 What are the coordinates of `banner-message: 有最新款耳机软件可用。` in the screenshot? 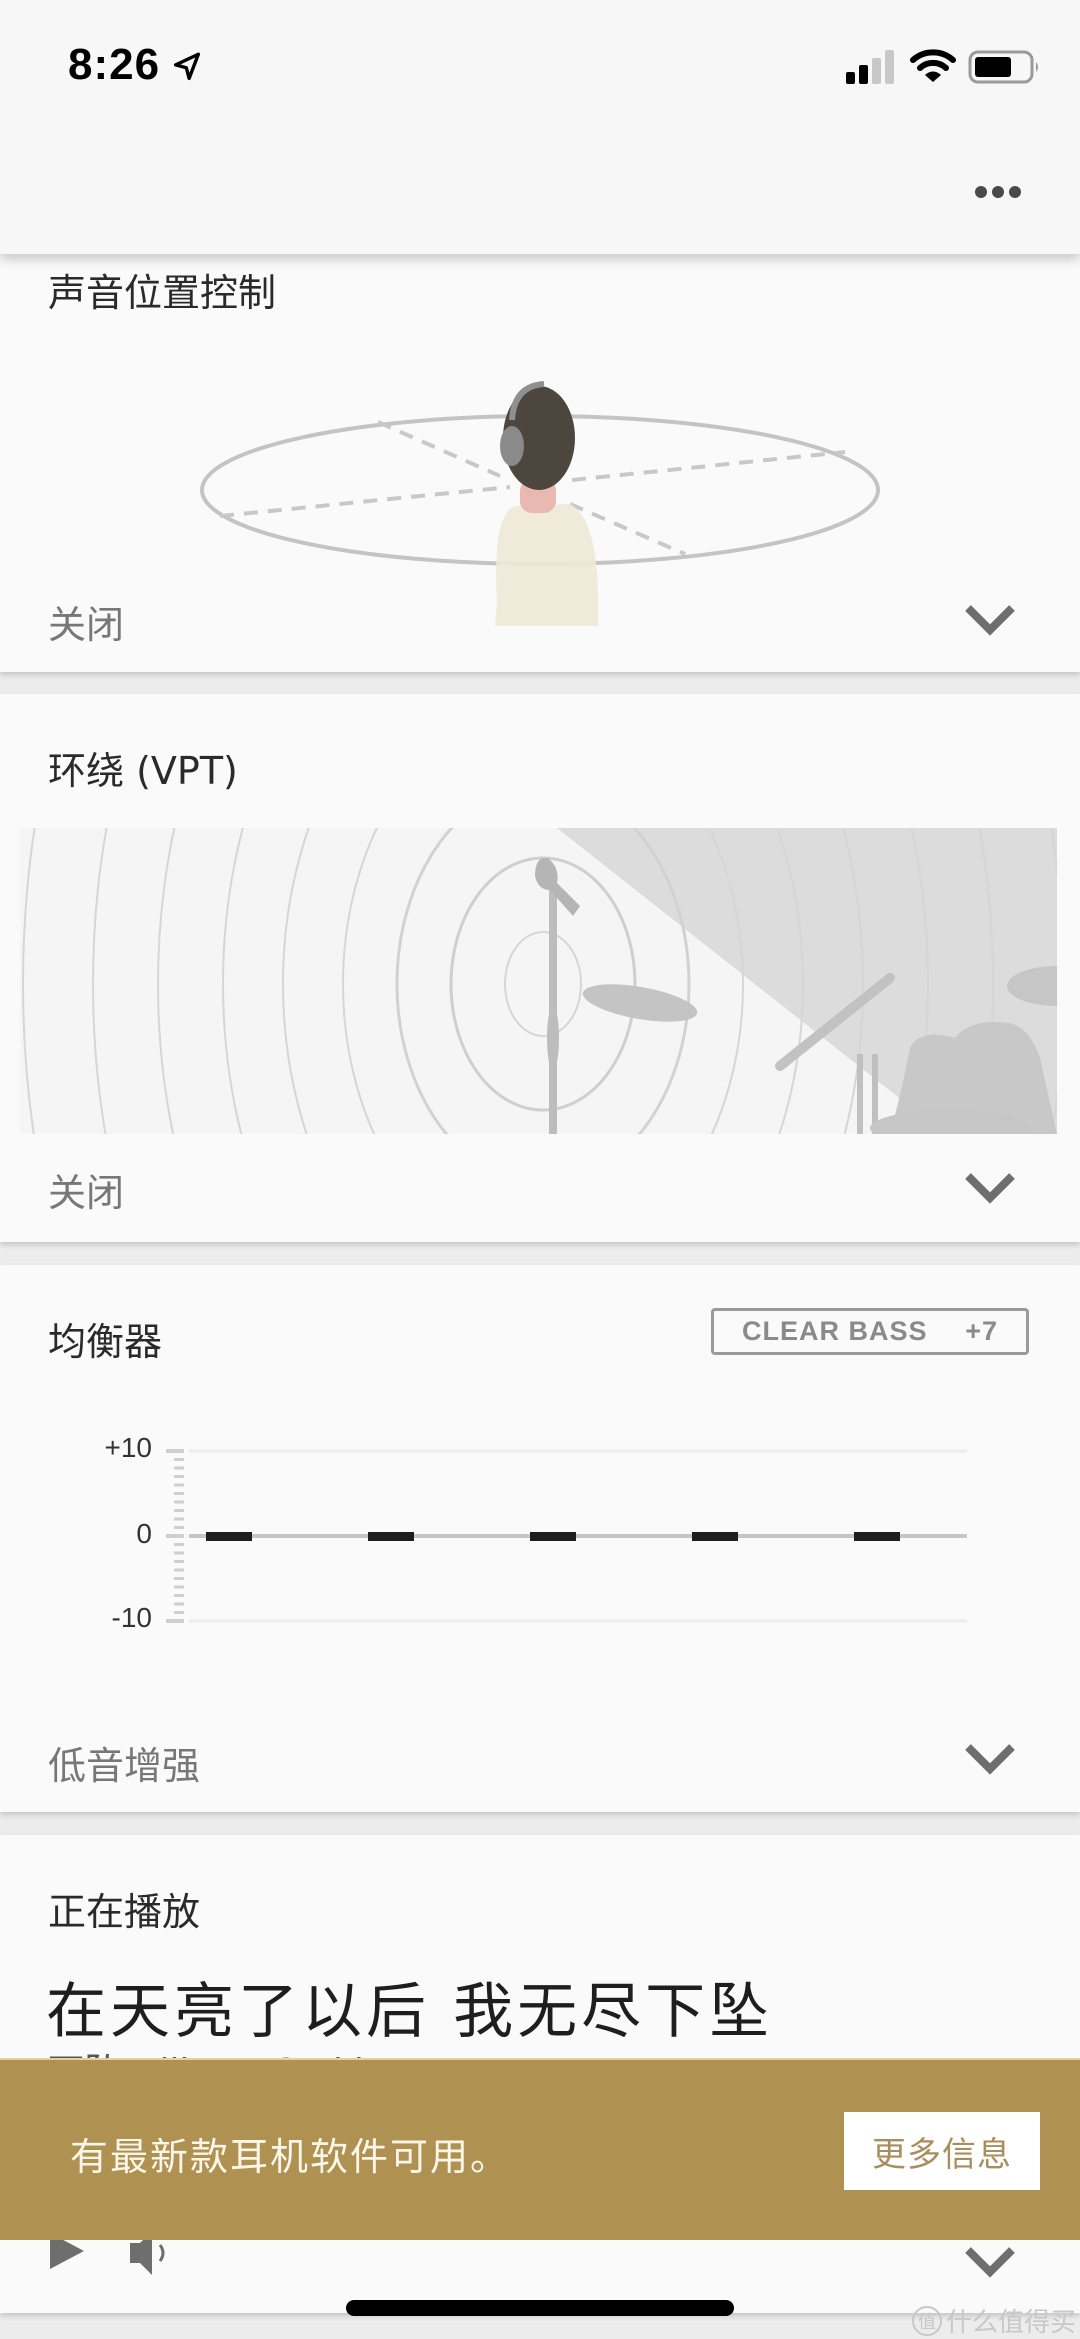 It's located at (290, 2157).